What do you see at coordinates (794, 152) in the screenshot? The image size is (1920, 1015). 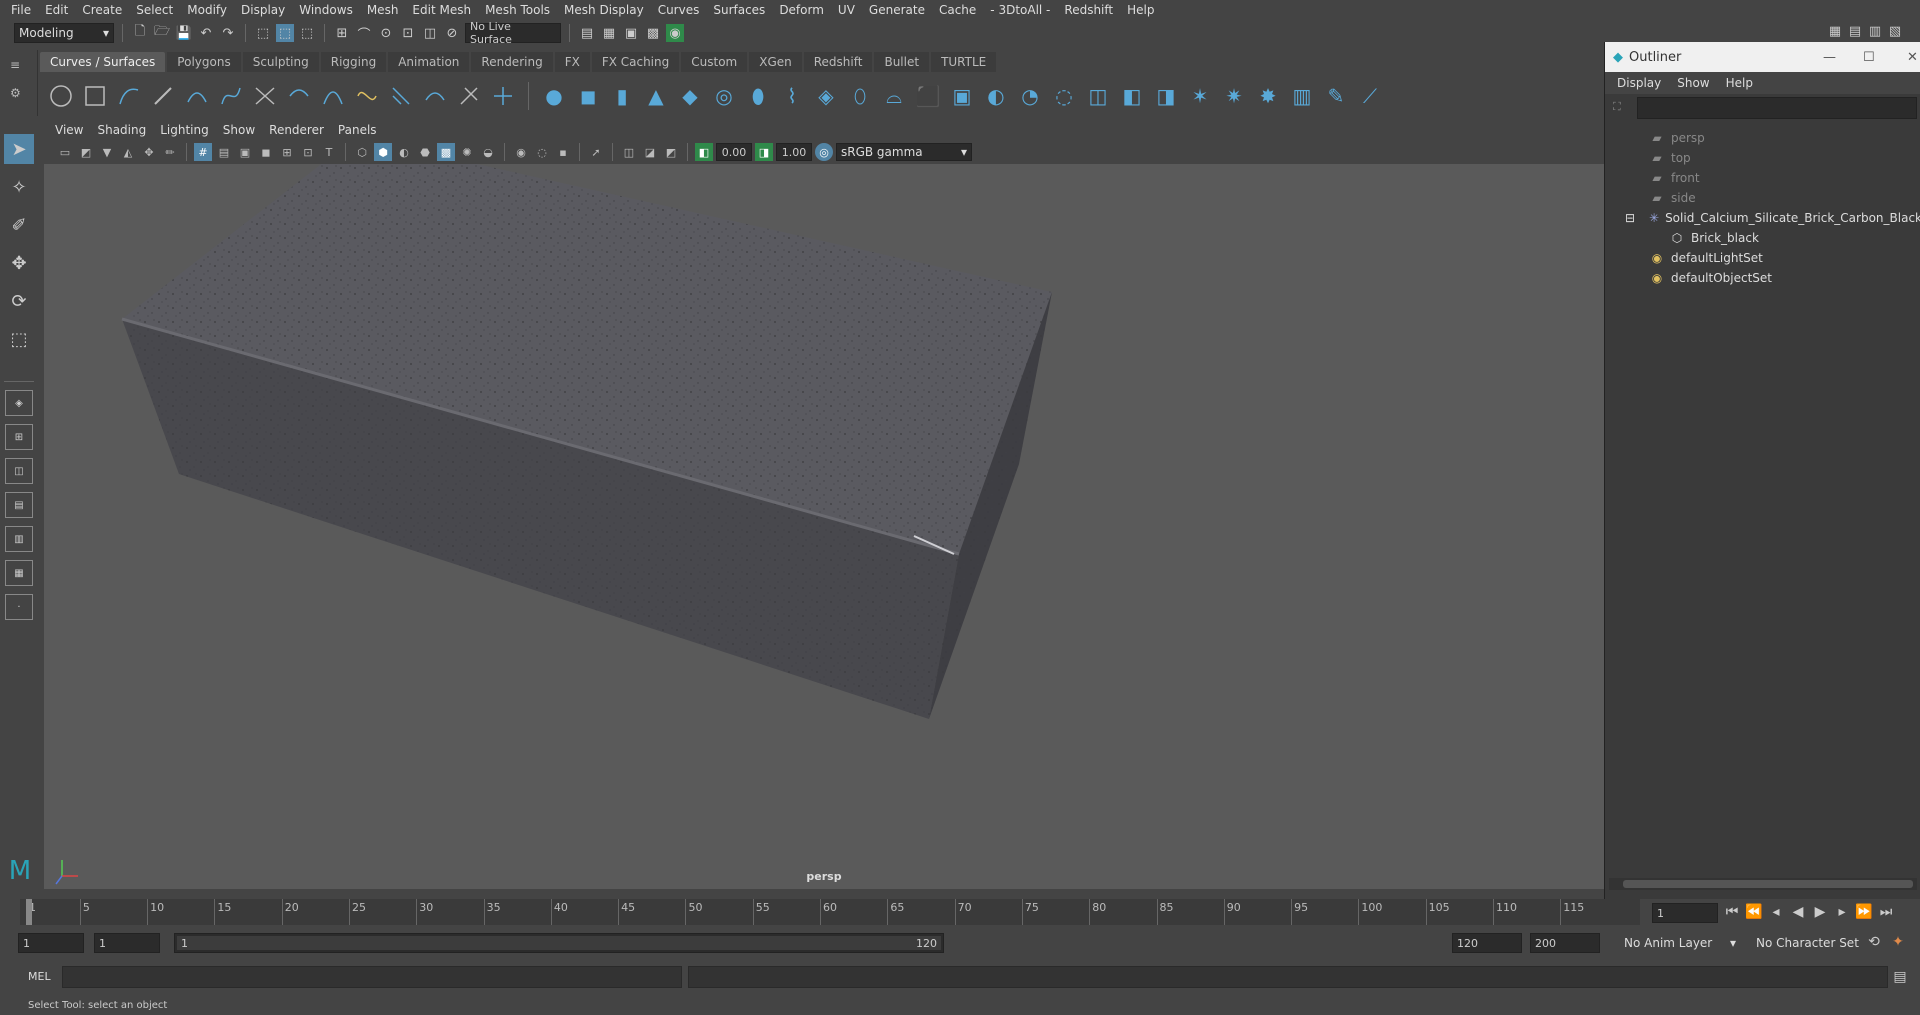 I see `gamma-field: 1.00` at bounding box center [794, 152].